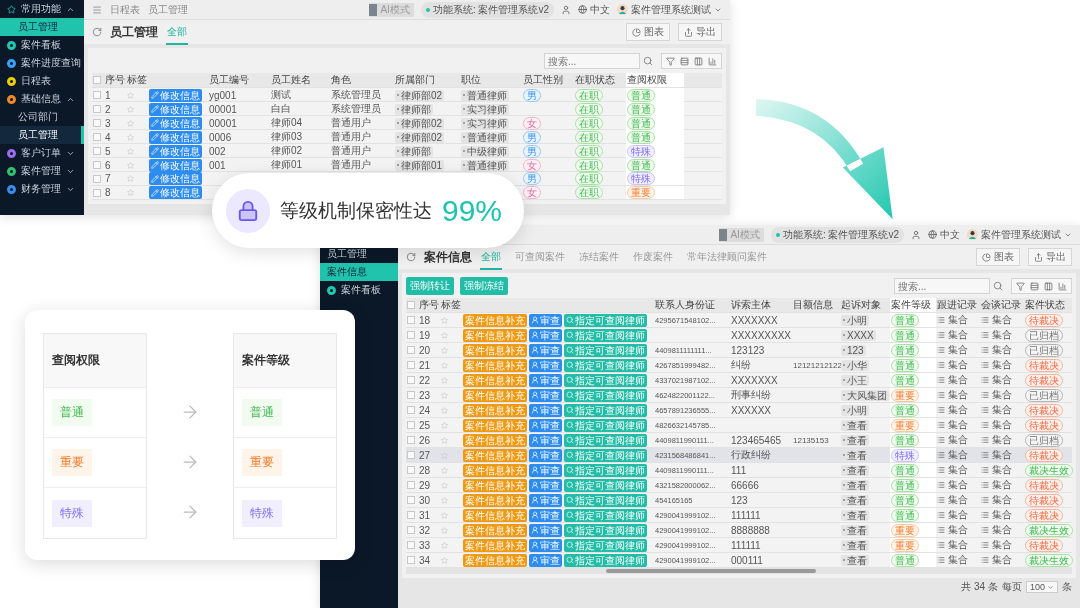  I want to click on sidebar-item: 基础信息, so click(42, 99).